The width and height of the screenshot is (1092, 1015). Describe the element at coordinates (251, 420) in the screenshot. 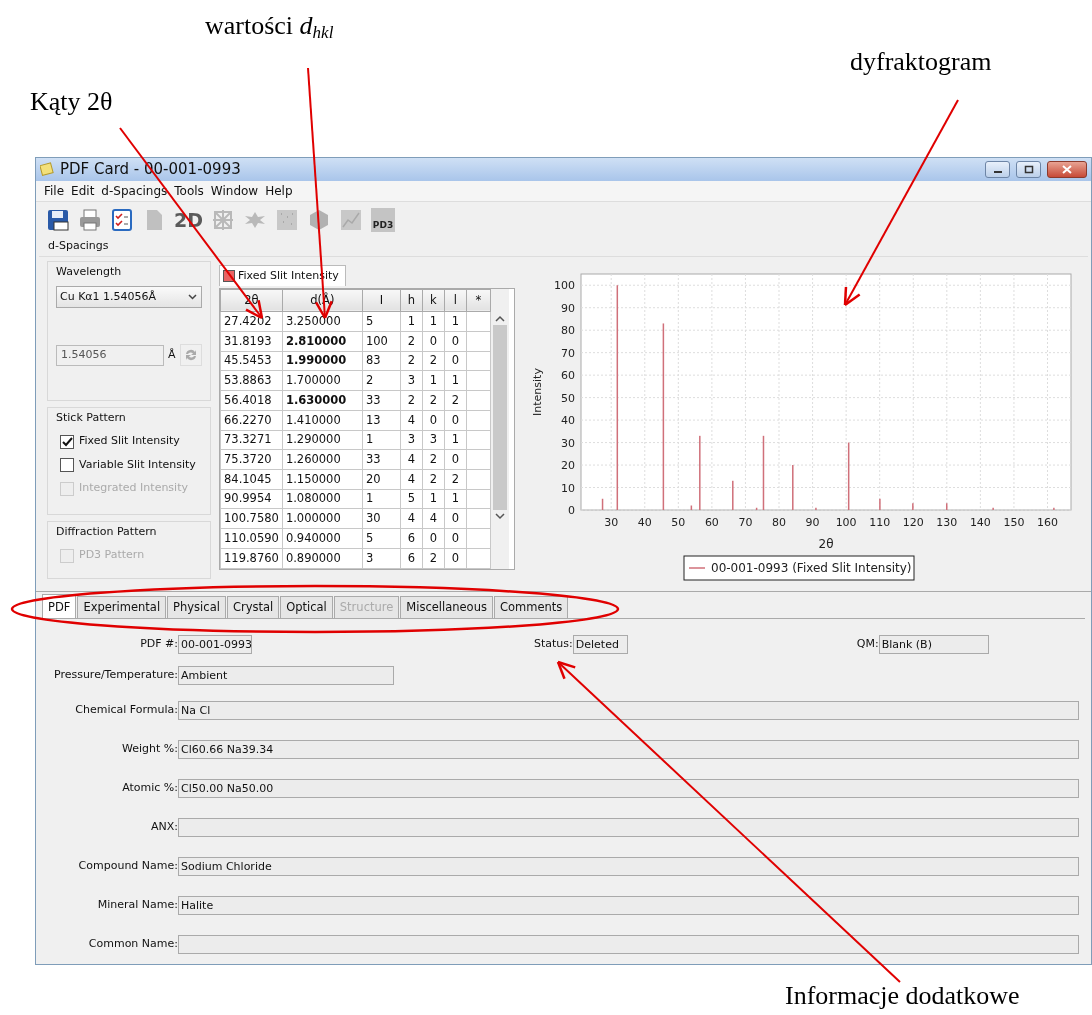

I see `table-cell: 66.2270` at that location.